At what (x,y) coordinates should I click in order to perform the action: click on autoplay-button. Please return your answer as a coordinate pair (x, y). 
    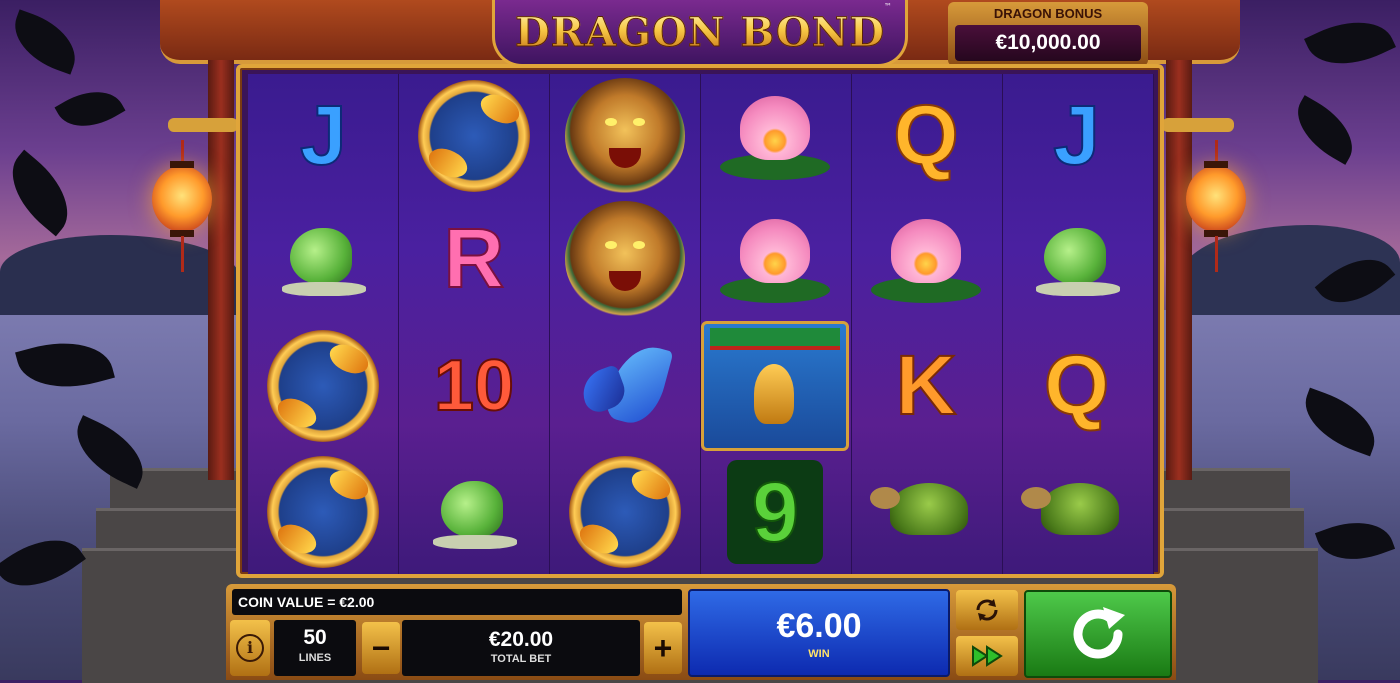
    Looking at the image, I should click on (987, 610).